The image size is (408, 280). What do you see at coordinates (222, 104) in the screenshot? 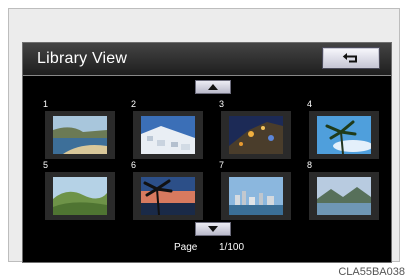
I see `thumbnail-number: 3` at bounding box center [222, 104].